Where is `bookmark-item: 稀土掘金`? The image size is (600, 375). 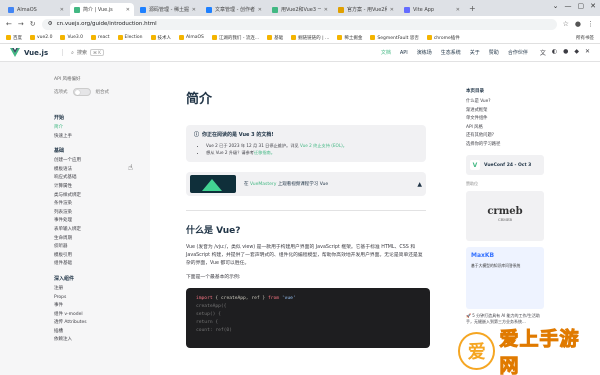
bookmark-item: 稀土掘金 is located at coordinates (349, 38).